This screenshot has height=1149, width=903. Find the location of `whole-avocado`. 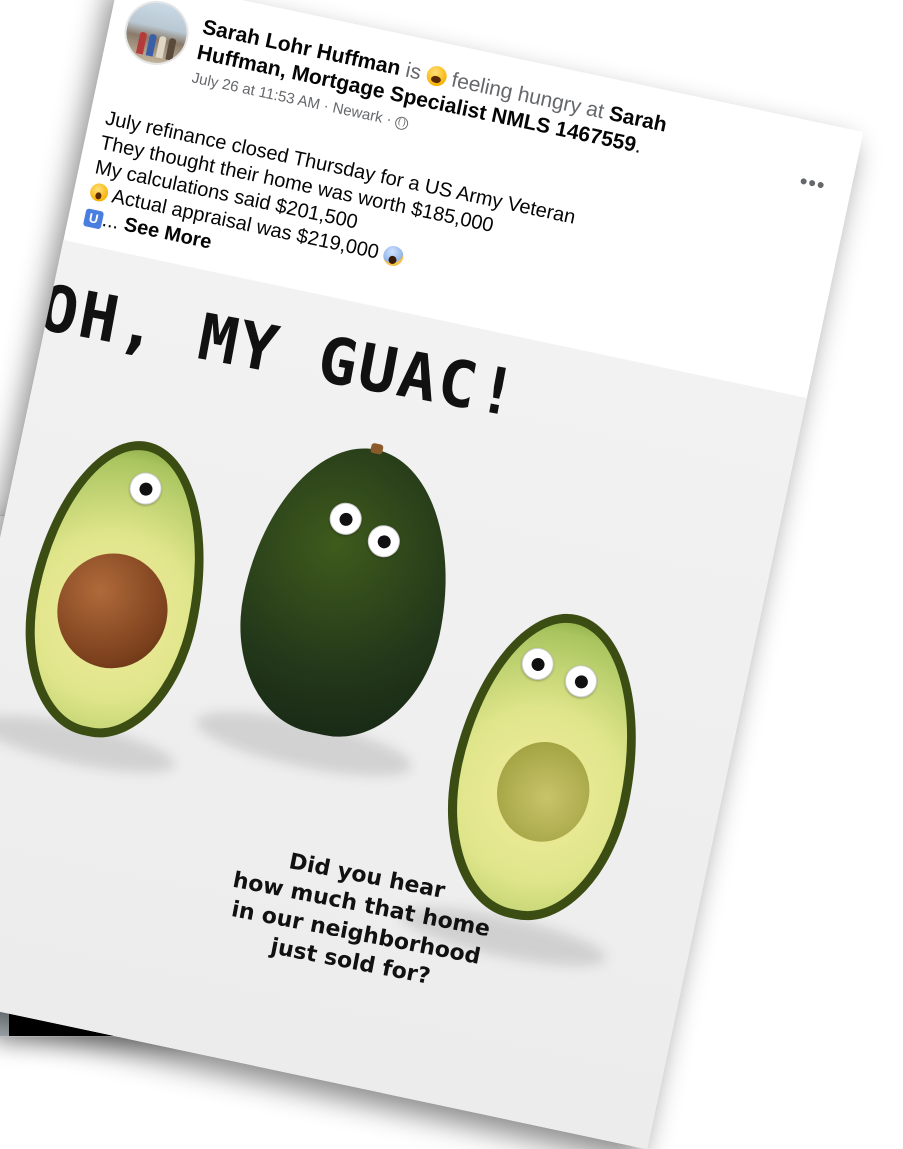

whole-avocado is located at coordinates (346, 591).